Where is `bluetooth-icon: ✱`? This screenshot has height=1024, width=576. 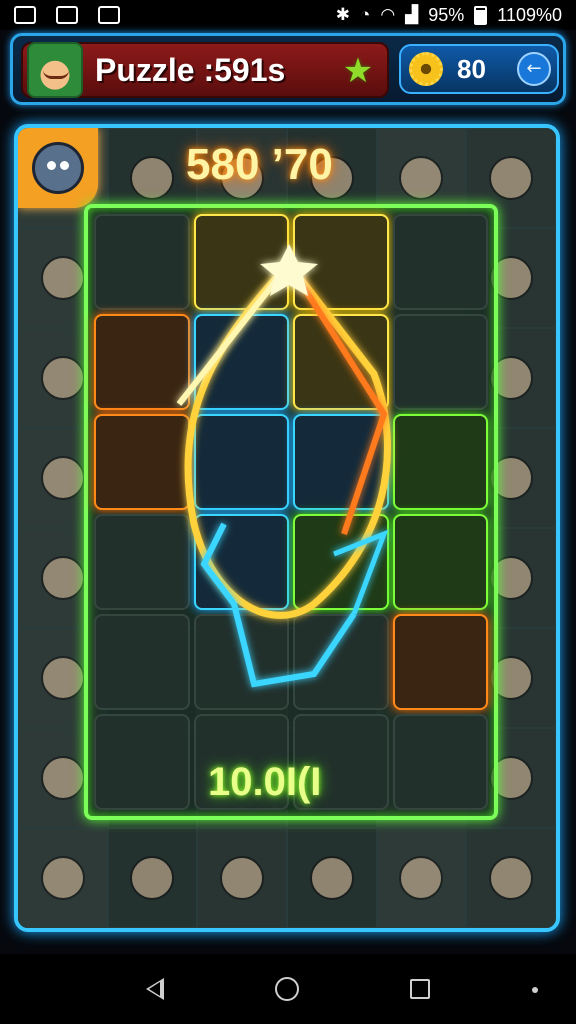
bluetooth-icon: ✱ is located at coordinates (343, 14).